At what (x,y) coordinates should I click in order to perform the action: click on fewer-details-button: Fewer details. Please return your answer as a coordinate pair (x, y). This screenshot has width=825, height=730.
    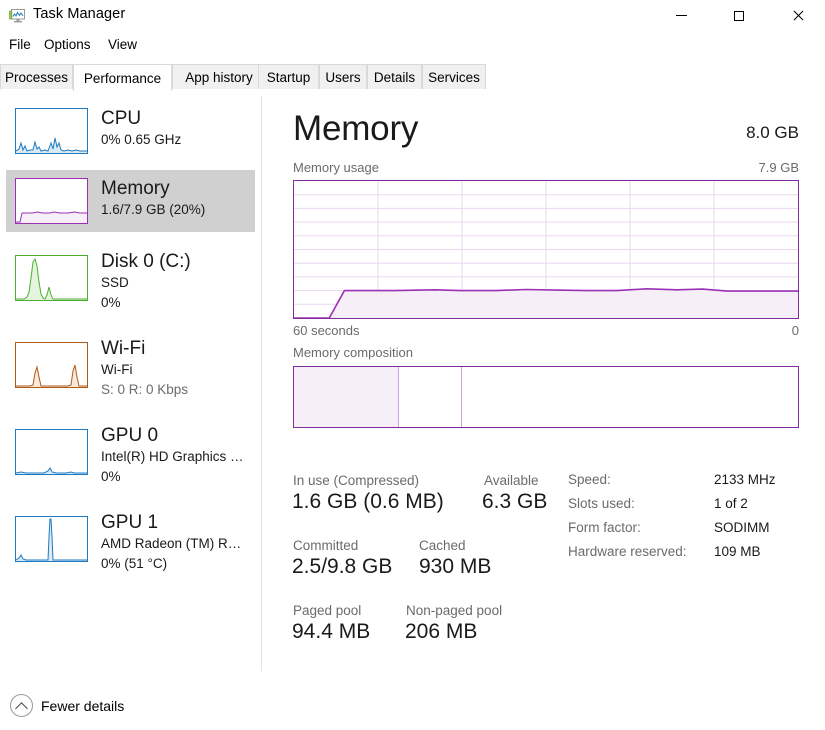
    Looking at the image, I should click on (67, 705).